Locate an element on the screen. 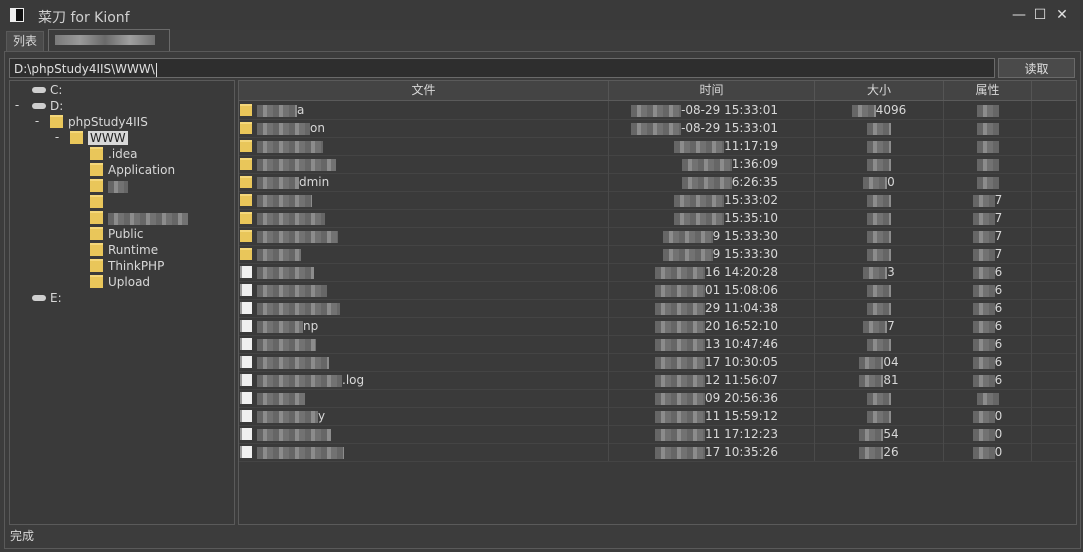 This screenshot has height=552, width=1083. table-row: 01 15:08:06 6 is located at coordinates (657, 290).